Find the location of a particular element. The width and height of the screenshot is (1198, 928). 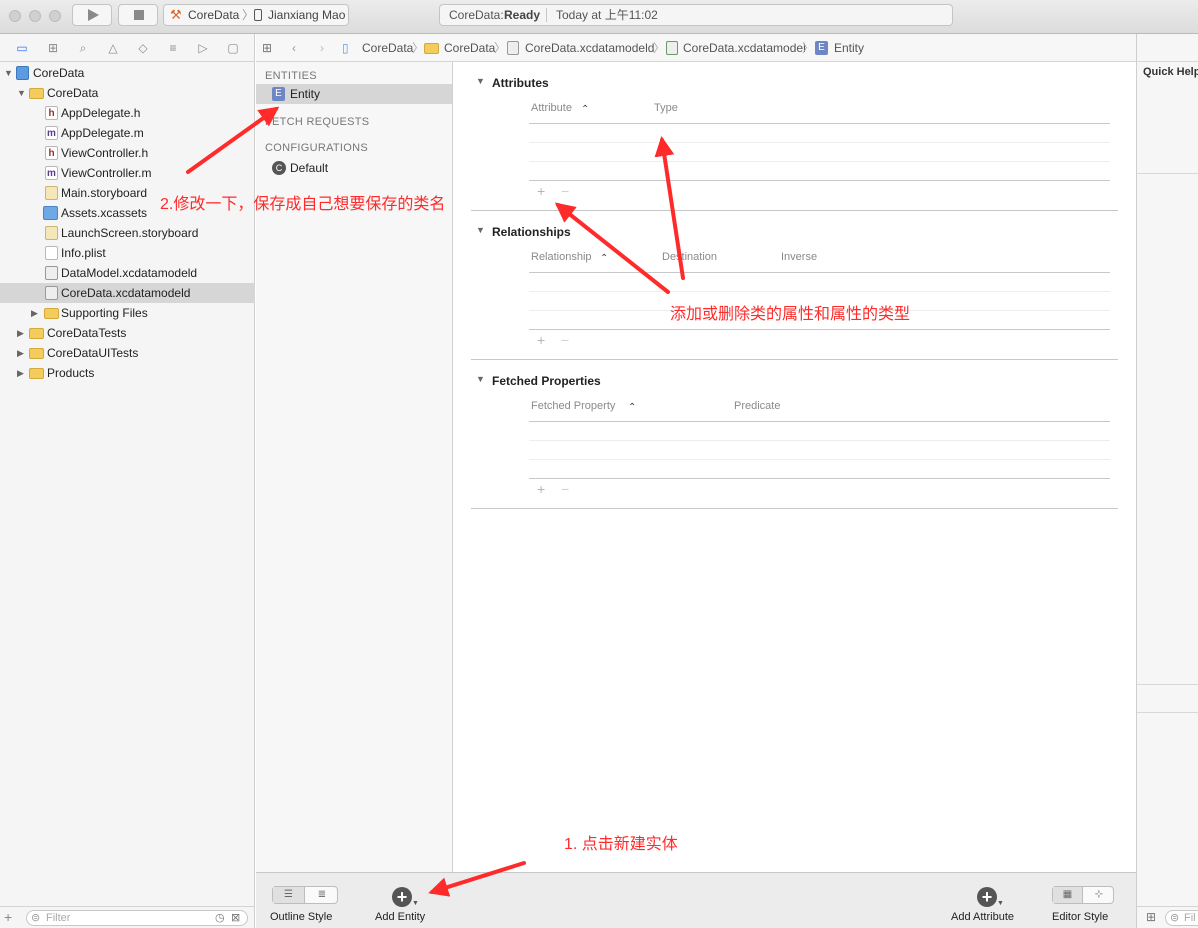

add-attribute-button: + is located at coordinates (987, 897).